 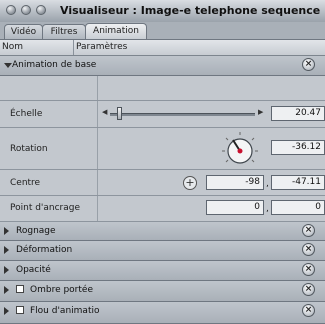 I want to click on scale-value-field: 20.47, so click(x=298, y=113).